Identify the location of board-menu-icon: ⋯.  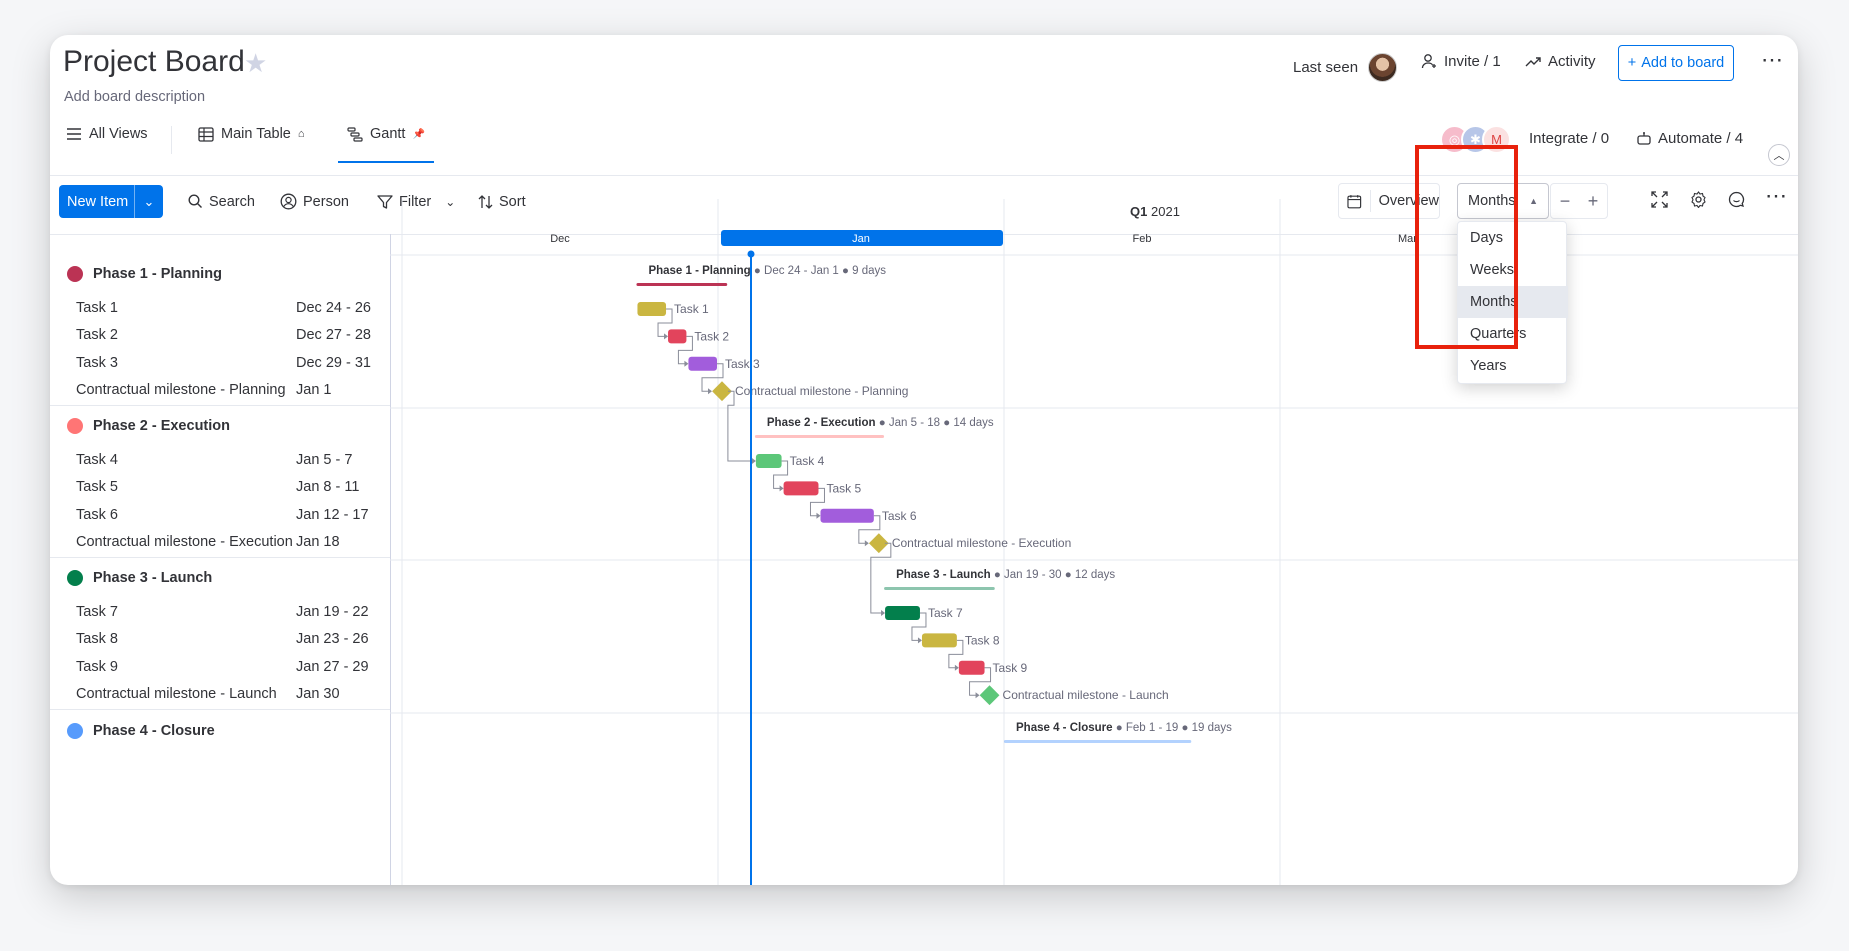
(1772, 60).